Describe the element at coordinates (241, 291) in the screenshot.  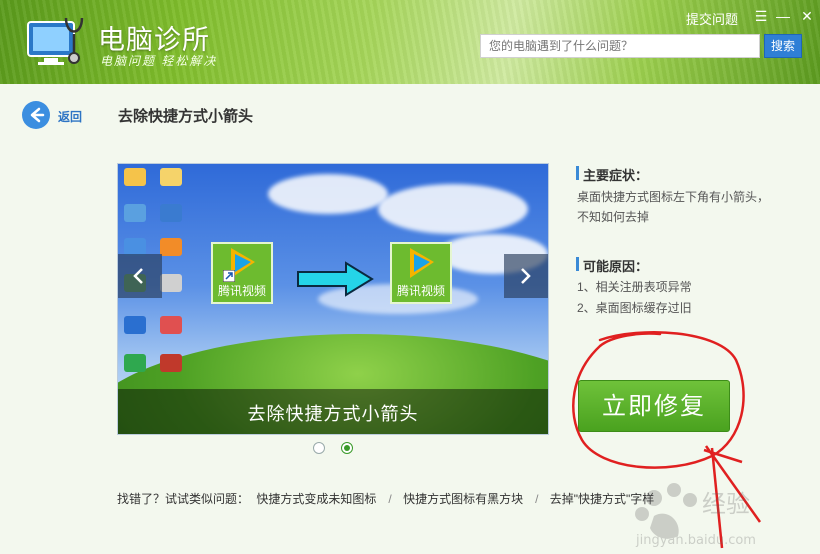
I see `before-icon-label: 腾讯视频` at that location.